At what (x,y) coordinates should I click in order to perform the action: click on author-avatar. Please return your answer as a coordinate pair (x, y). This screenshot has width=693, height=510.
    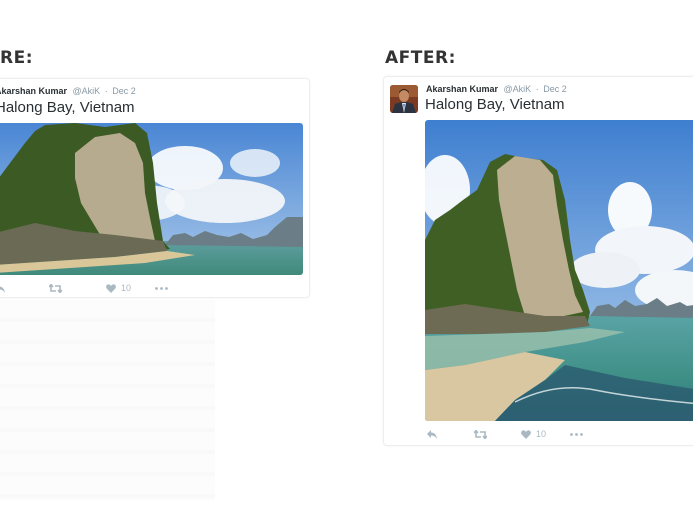
    Looking at the image, I should click on (404, 99).